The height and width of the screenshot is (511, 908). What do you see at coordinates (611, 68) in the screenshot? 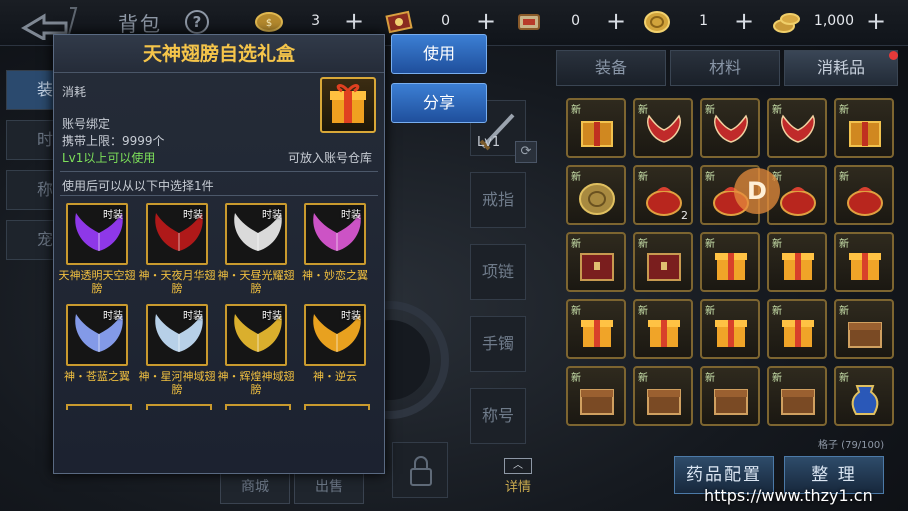
I see `tab-equipment: 装备` at bounding box center [611, 68].